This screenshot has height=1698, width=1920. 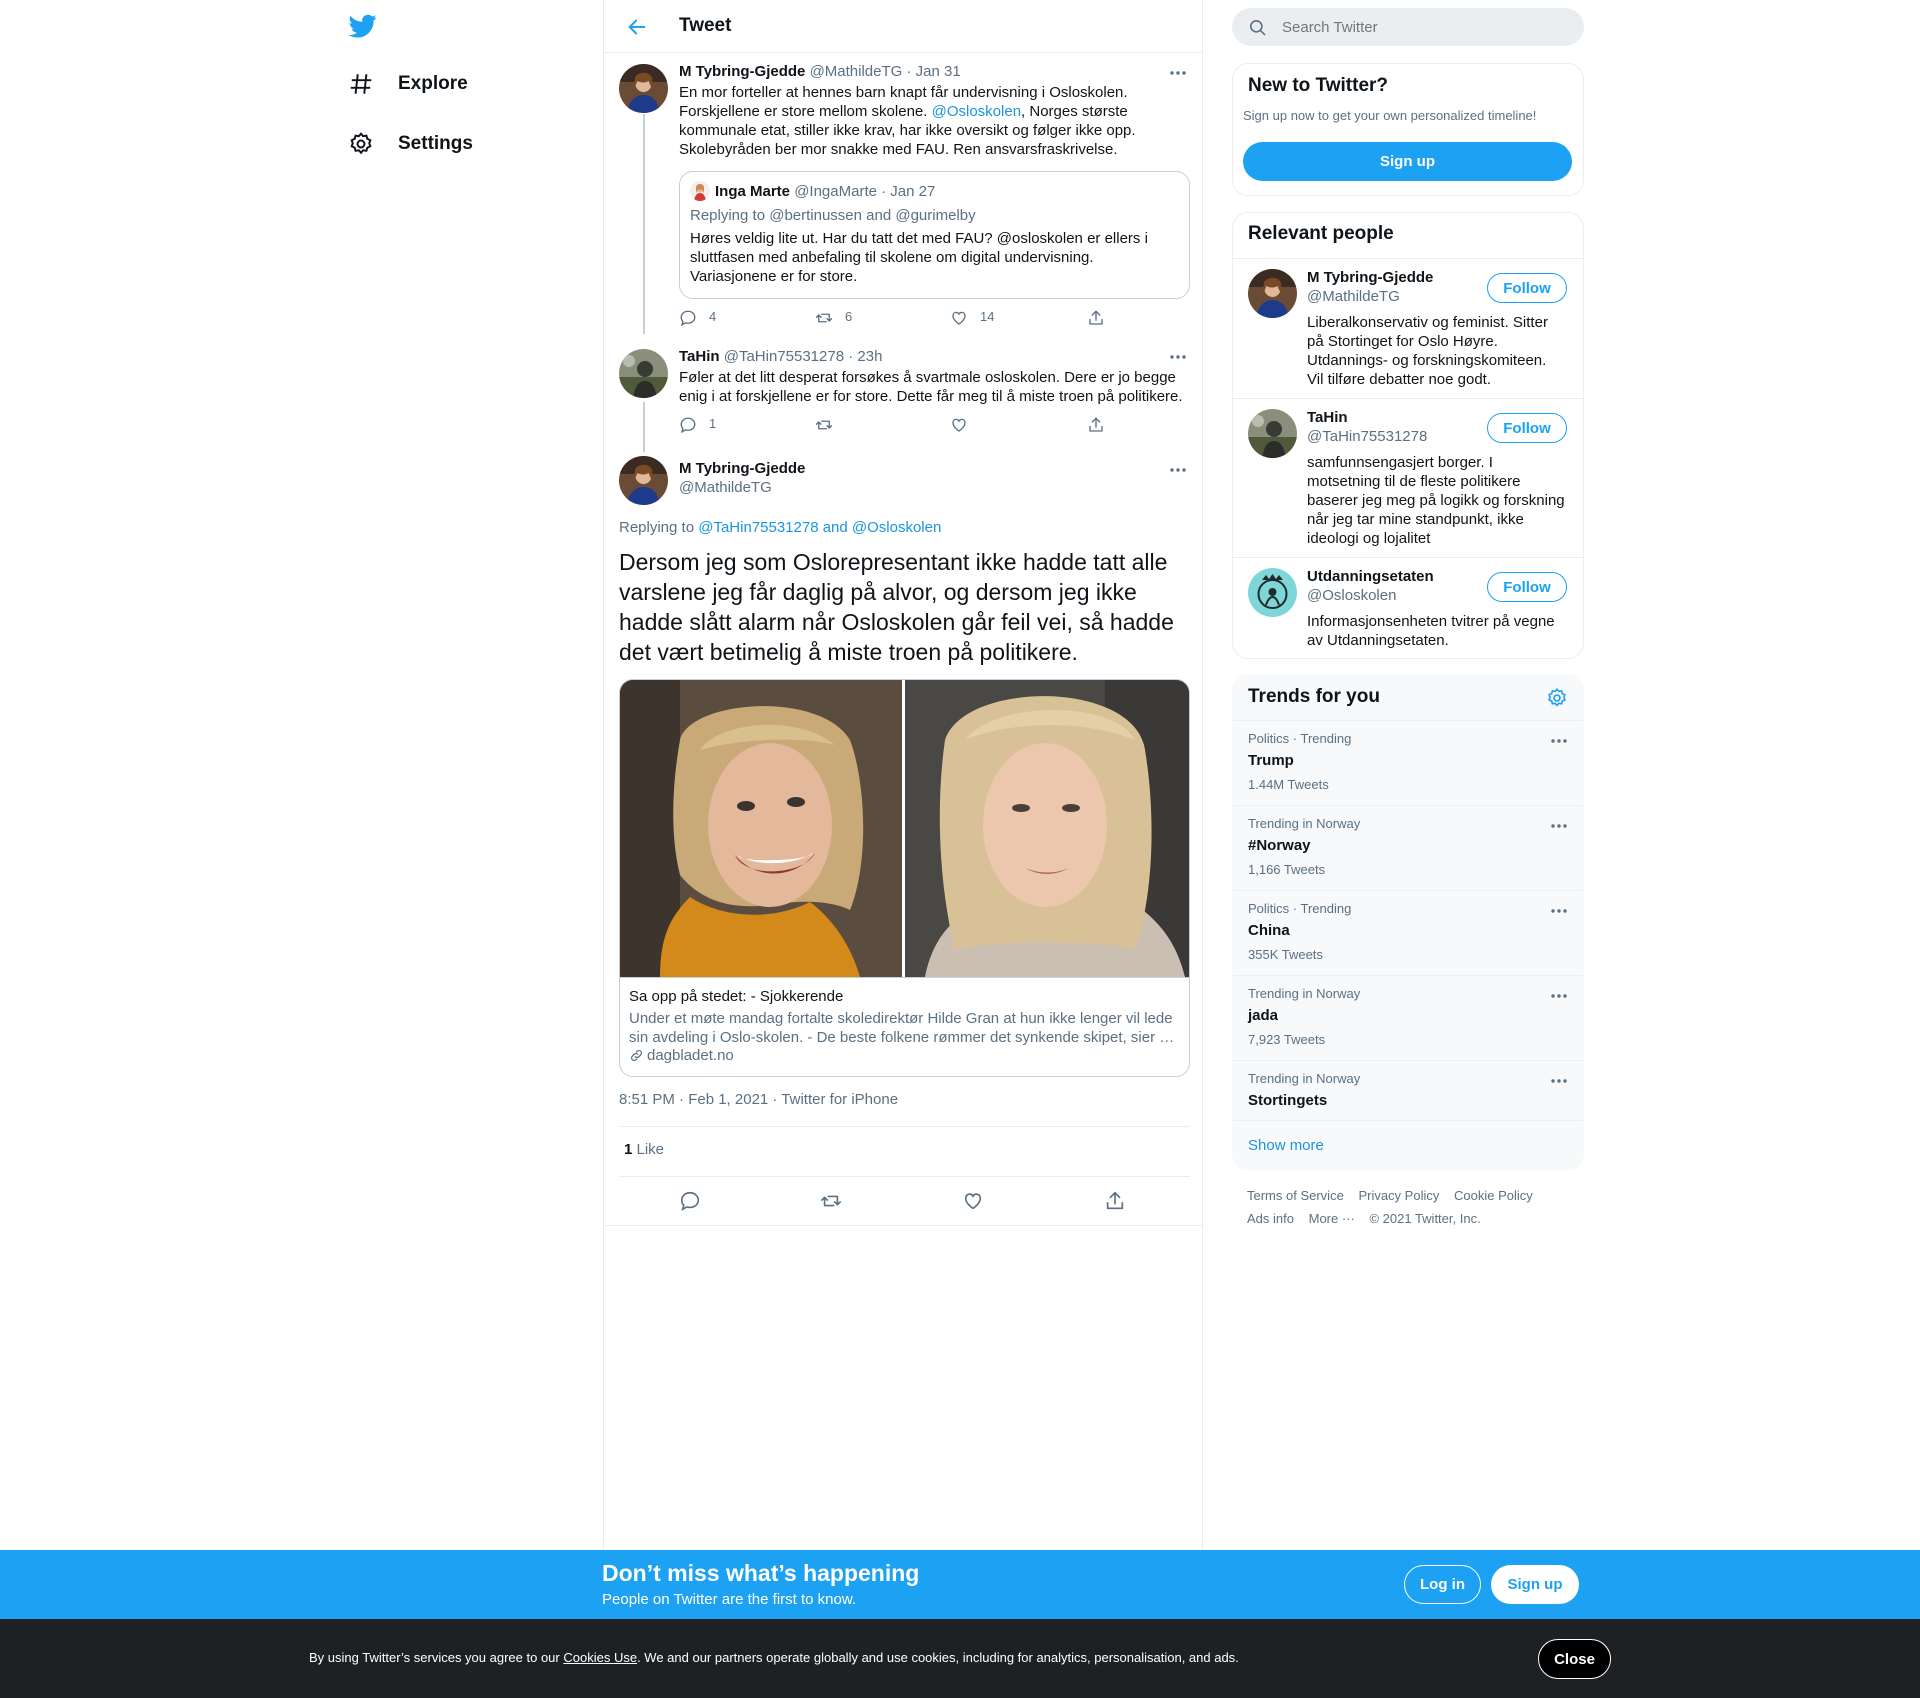 What do you see at coordinates (1370, 277) in the screenshot?
I see `person-name: M Tybring-Gjedde` at bounding box center [1370, 277].